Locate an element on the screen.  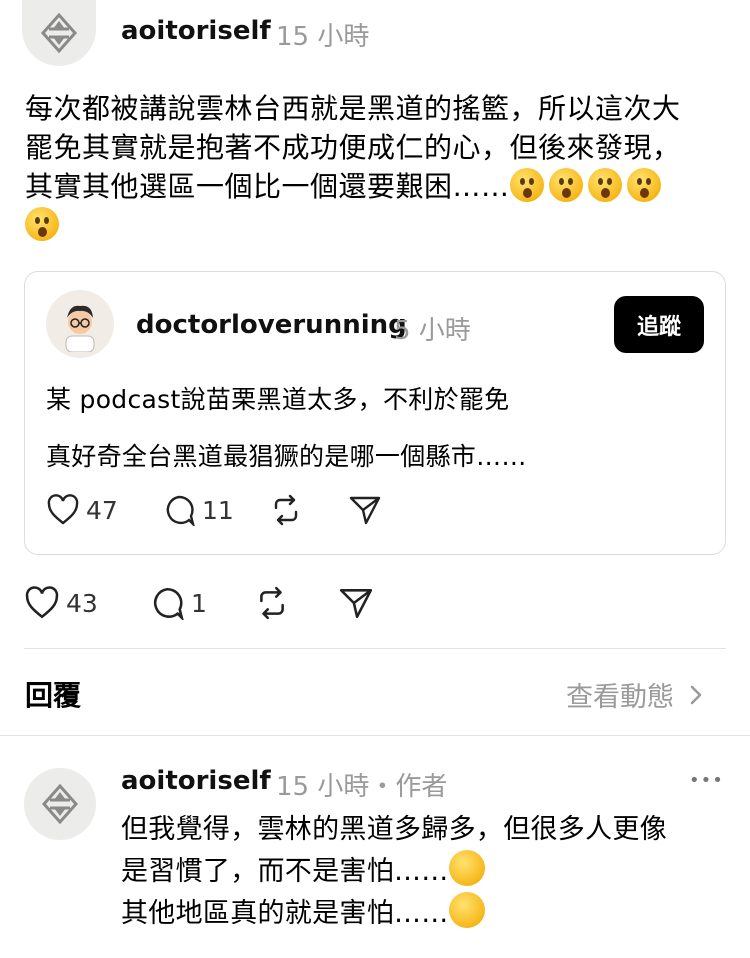
quoted-share-button is located at coordinates (365, 510).